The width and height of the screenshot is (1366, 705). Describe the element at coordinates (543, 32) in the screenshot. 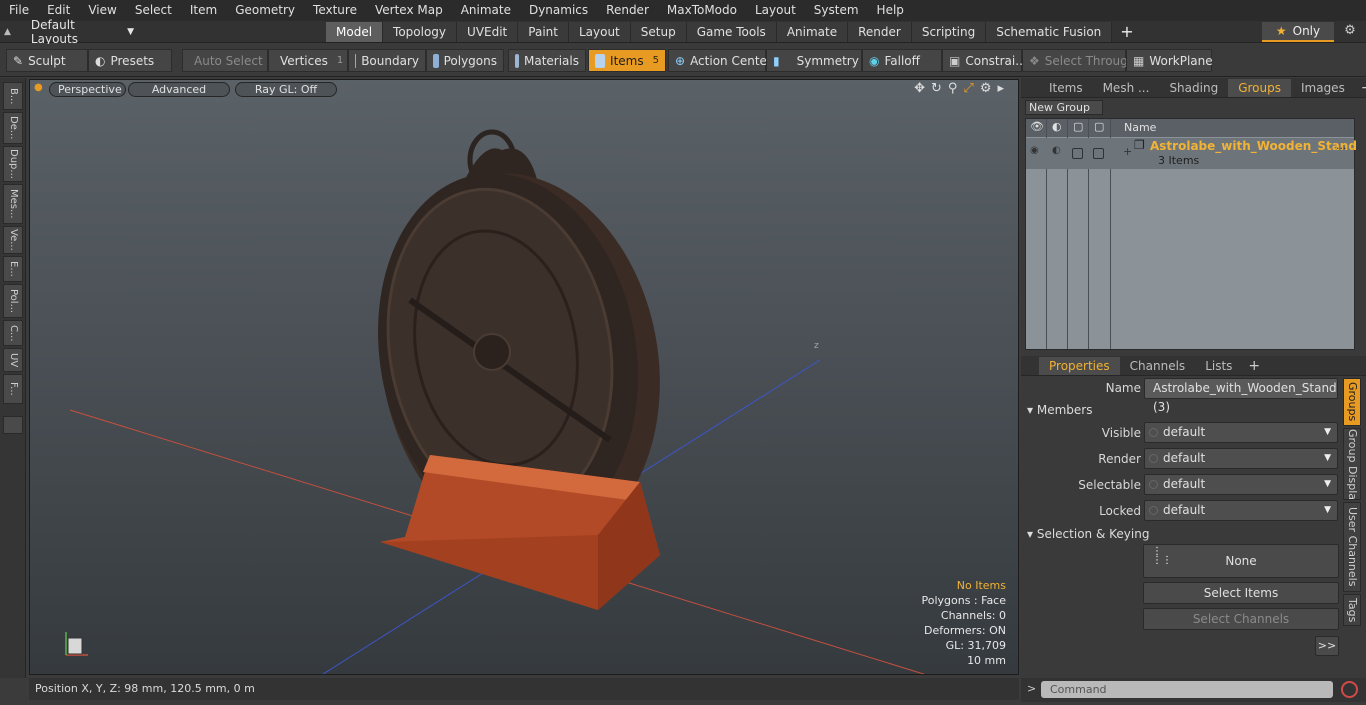

I see `tab-paint: Paint` at that location.